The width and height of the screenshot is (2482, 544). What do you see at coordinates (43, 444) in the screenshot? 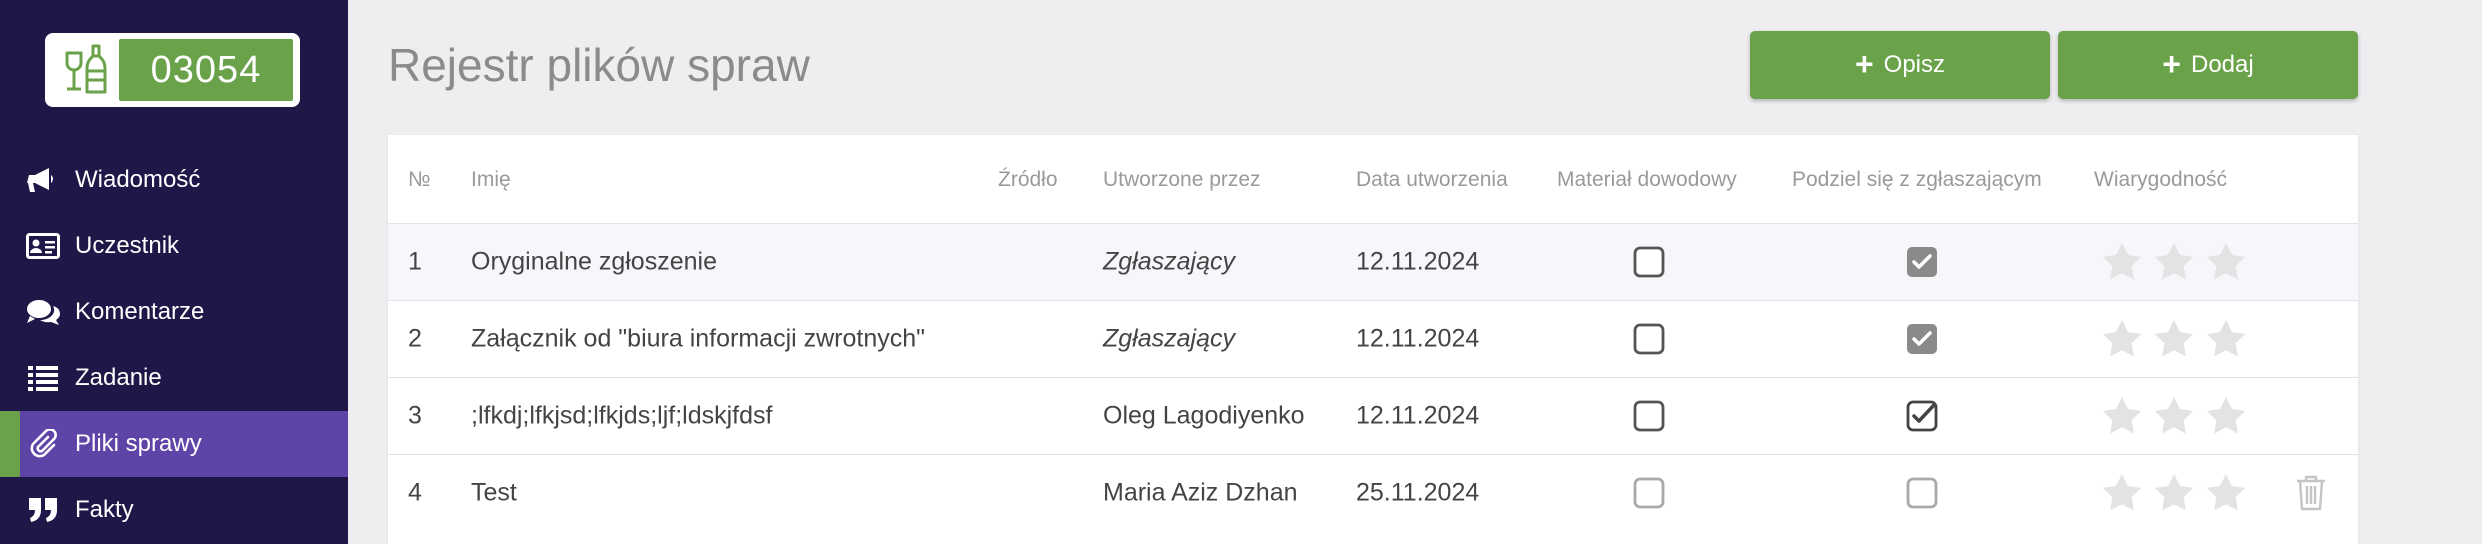
I see `paperclip-icon` at bounding box center [43, 444].